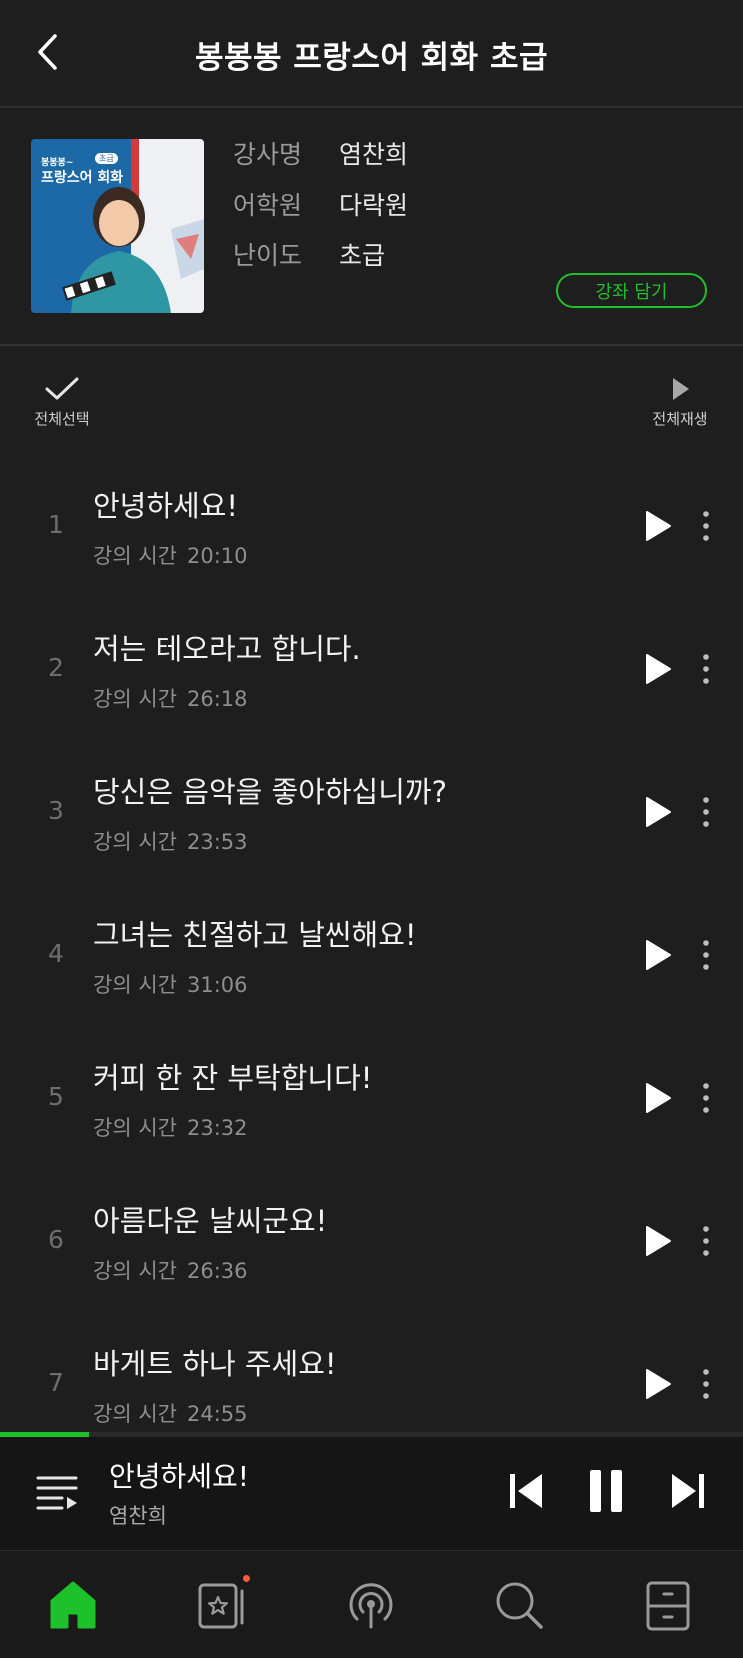 This screenshot has width=743, height=1658. Describe the element at coordinates (268, 154) in the screenshot. I see `instructor-label: 강사명` at that location.